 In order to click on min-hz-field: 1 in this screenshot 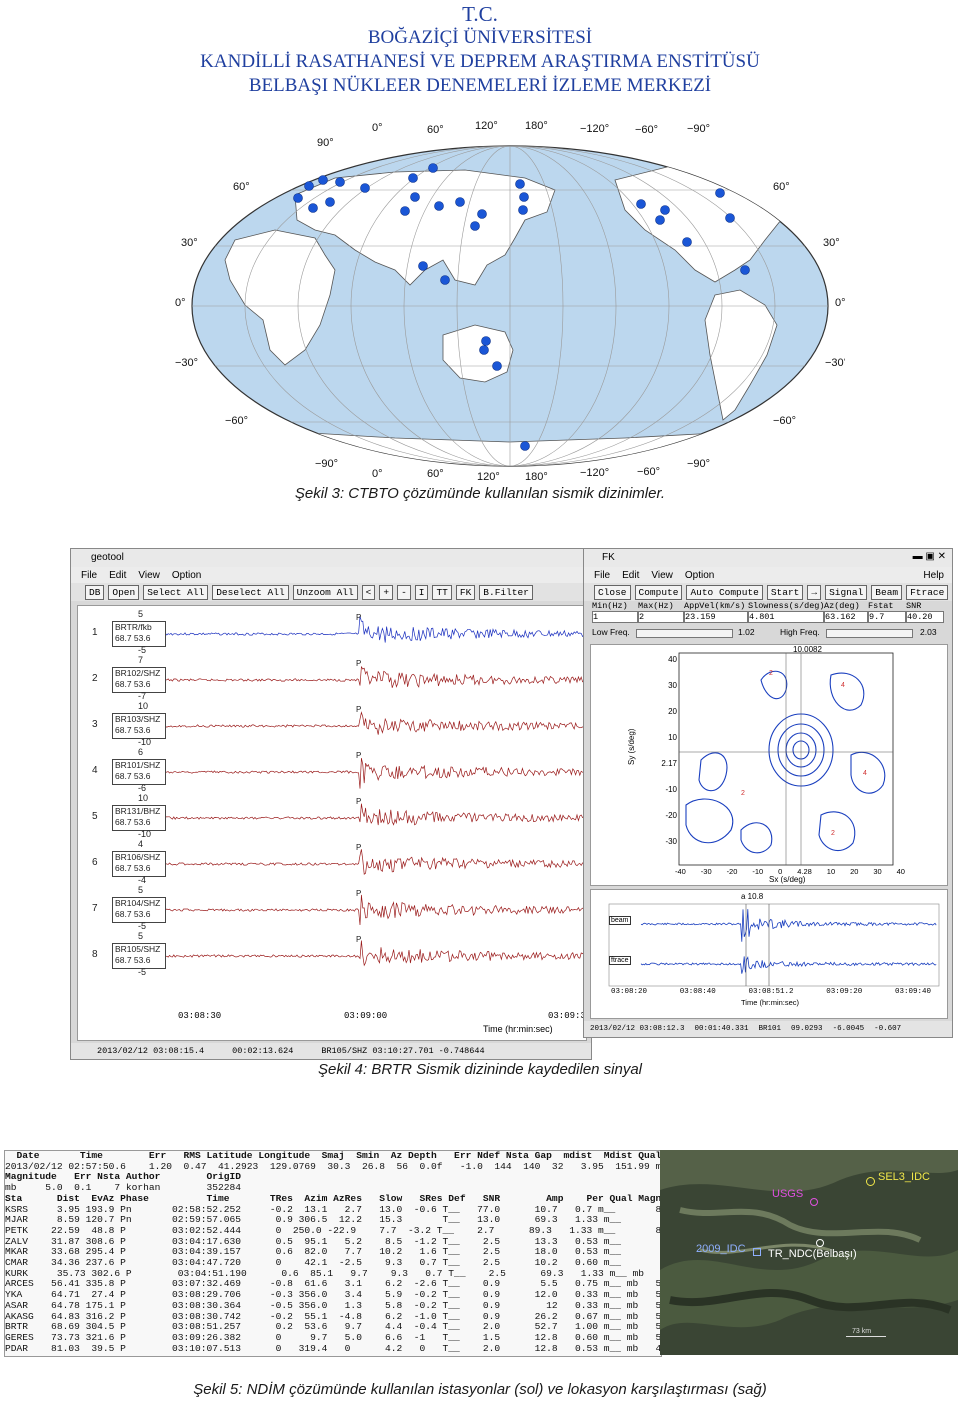, I will do `click(615, 617)`.